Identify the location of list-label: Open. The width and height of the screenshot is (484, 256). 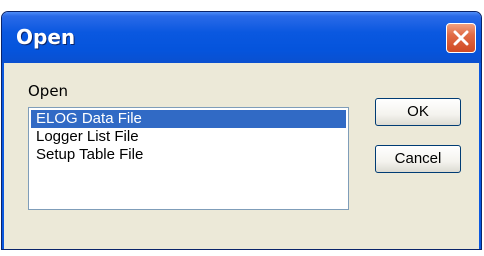
(48, 91).